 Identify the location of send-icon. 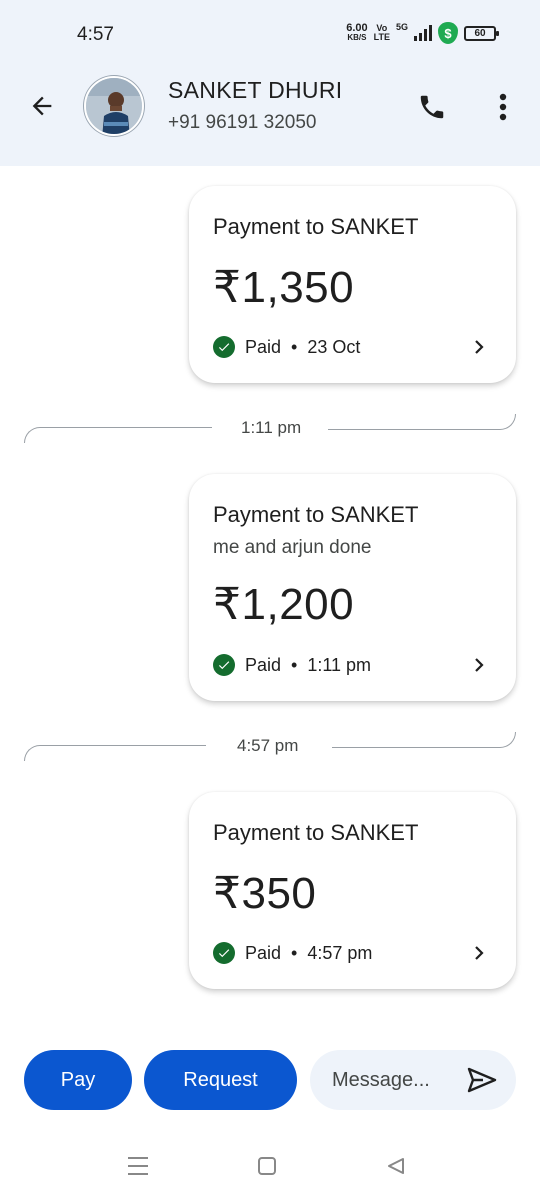
(482, 1080).